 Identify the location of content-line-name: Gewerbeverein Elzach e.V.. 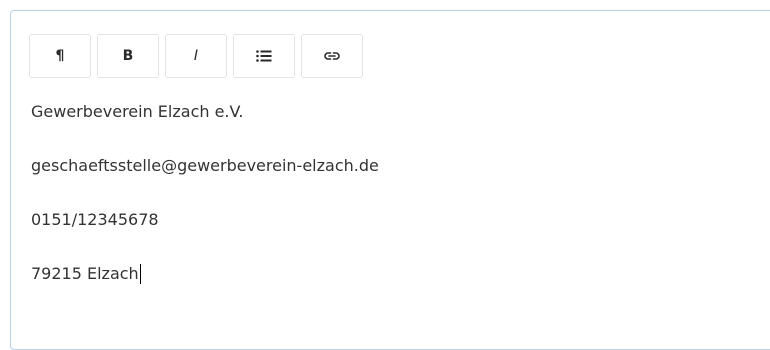
(137, 111).